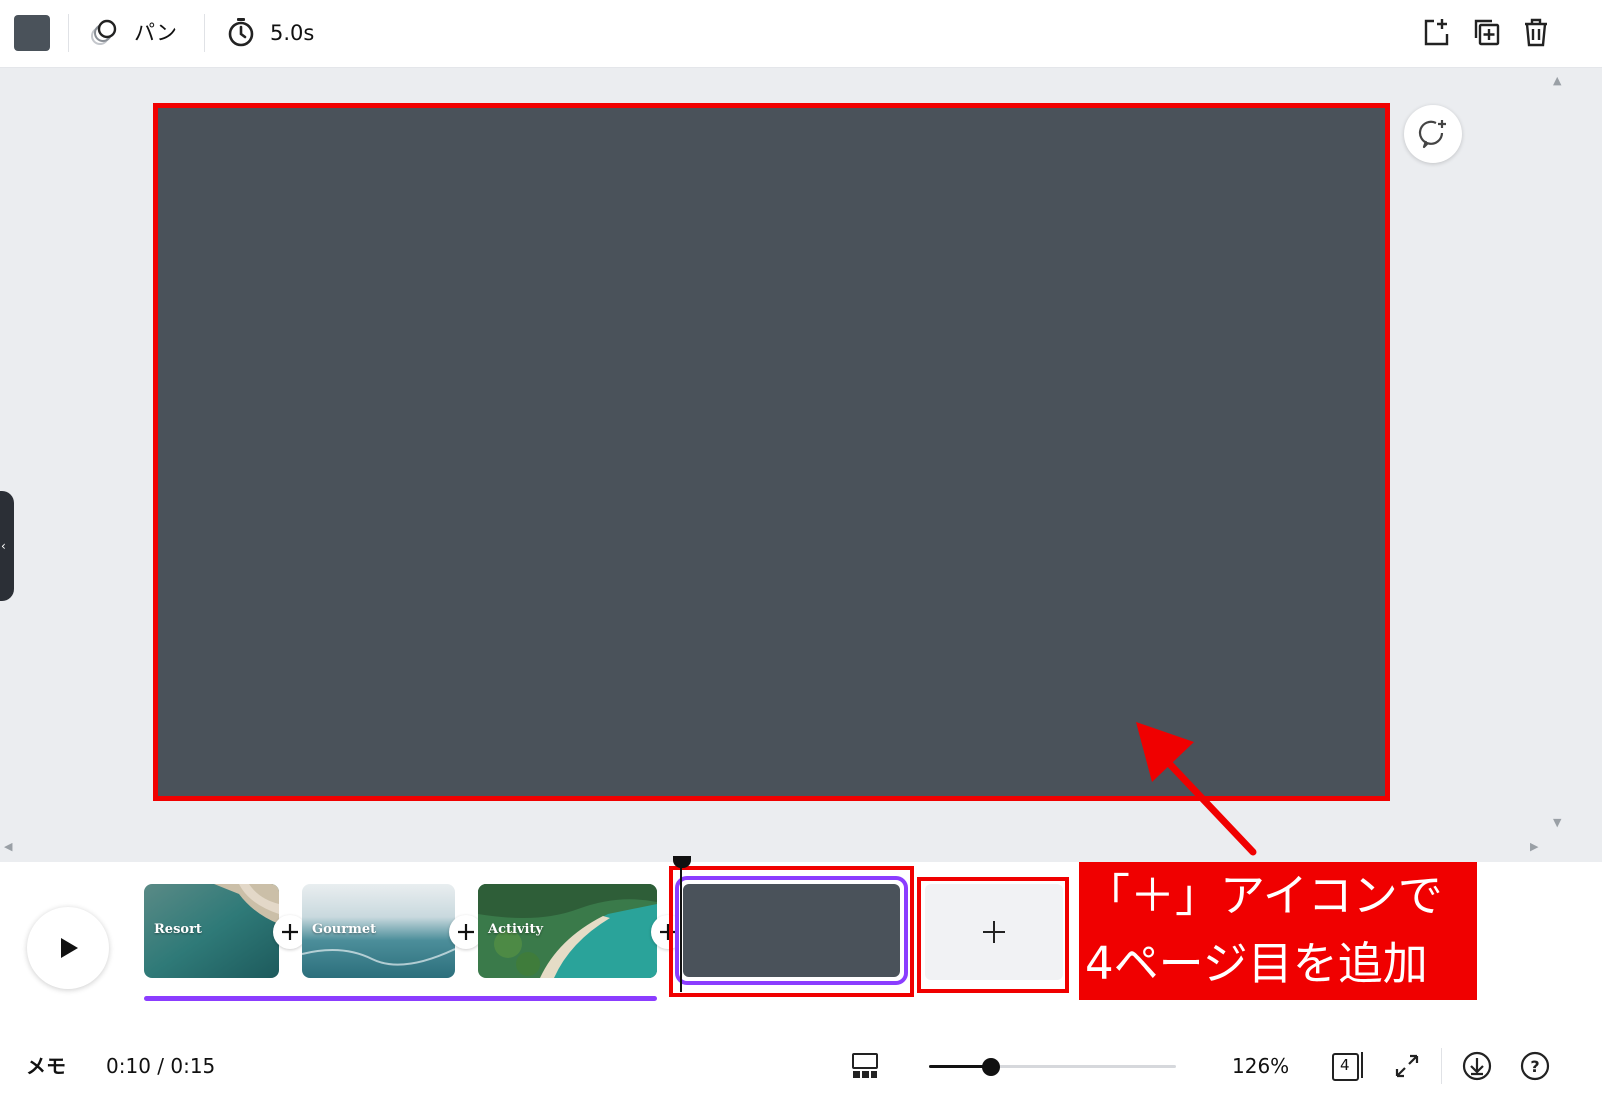 This screenshot has width=1602, height=1117. What do you see at coordinates (400, 998) in the screenshot?
I see `playback-progress-bar` at bounding box center [400, 998].